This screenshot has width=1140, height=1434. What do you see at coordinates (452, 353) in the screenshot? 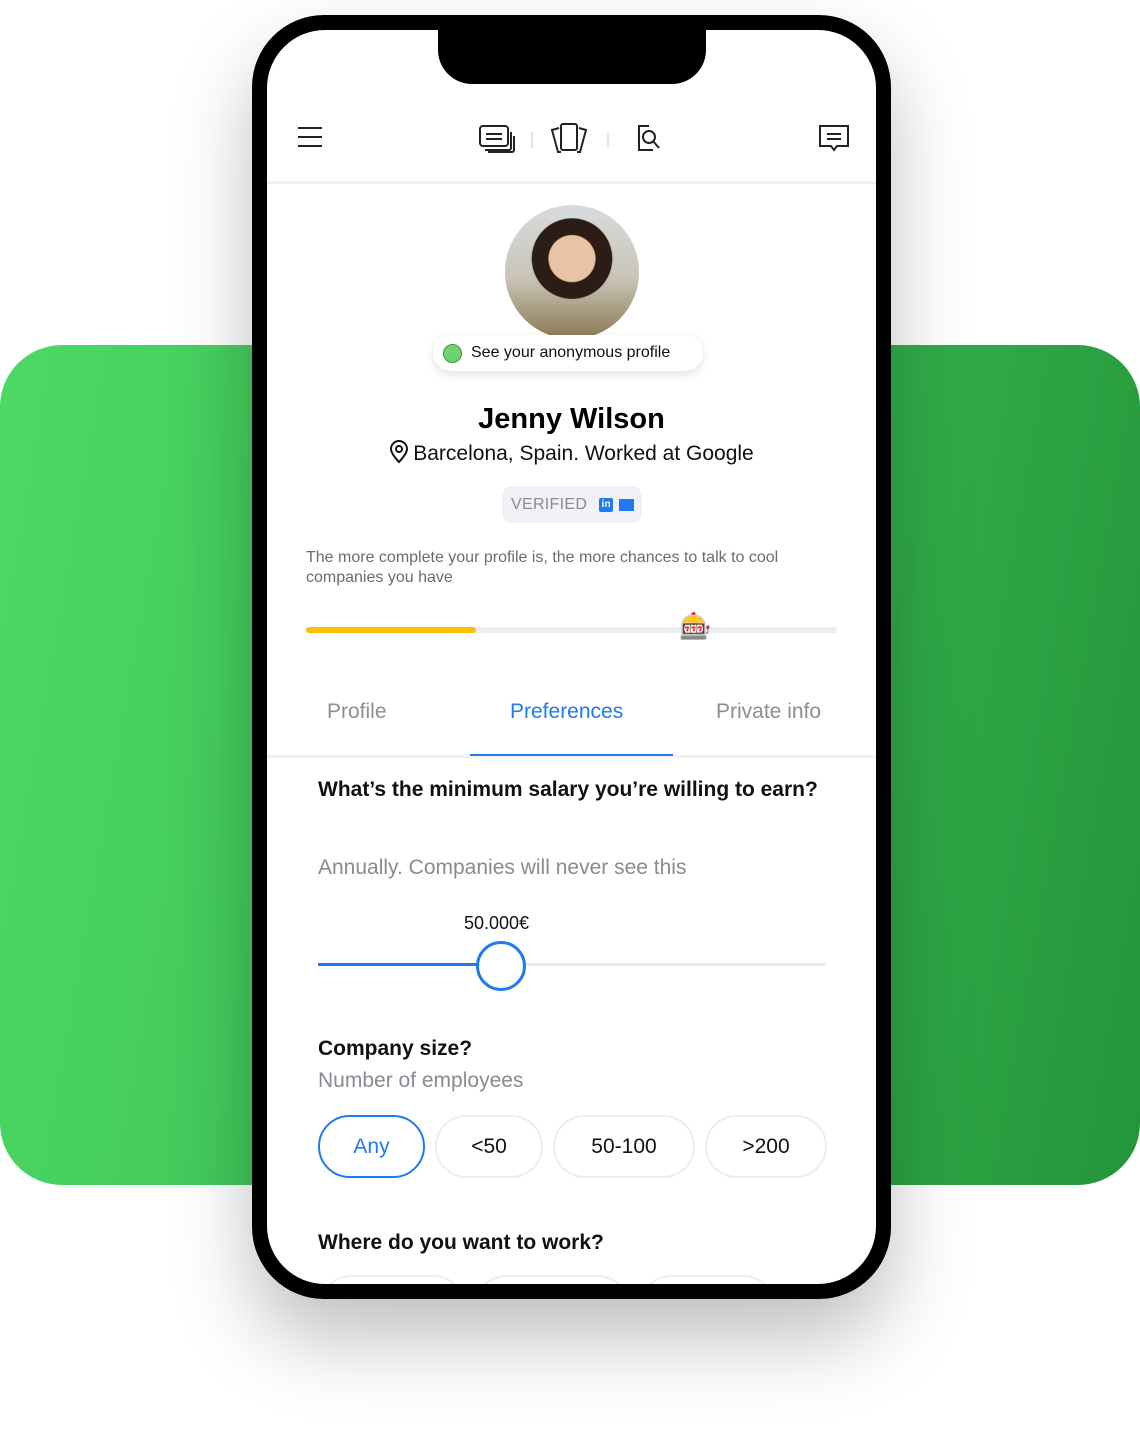
I see `smiley-icon` at bounding box center [452, 353].